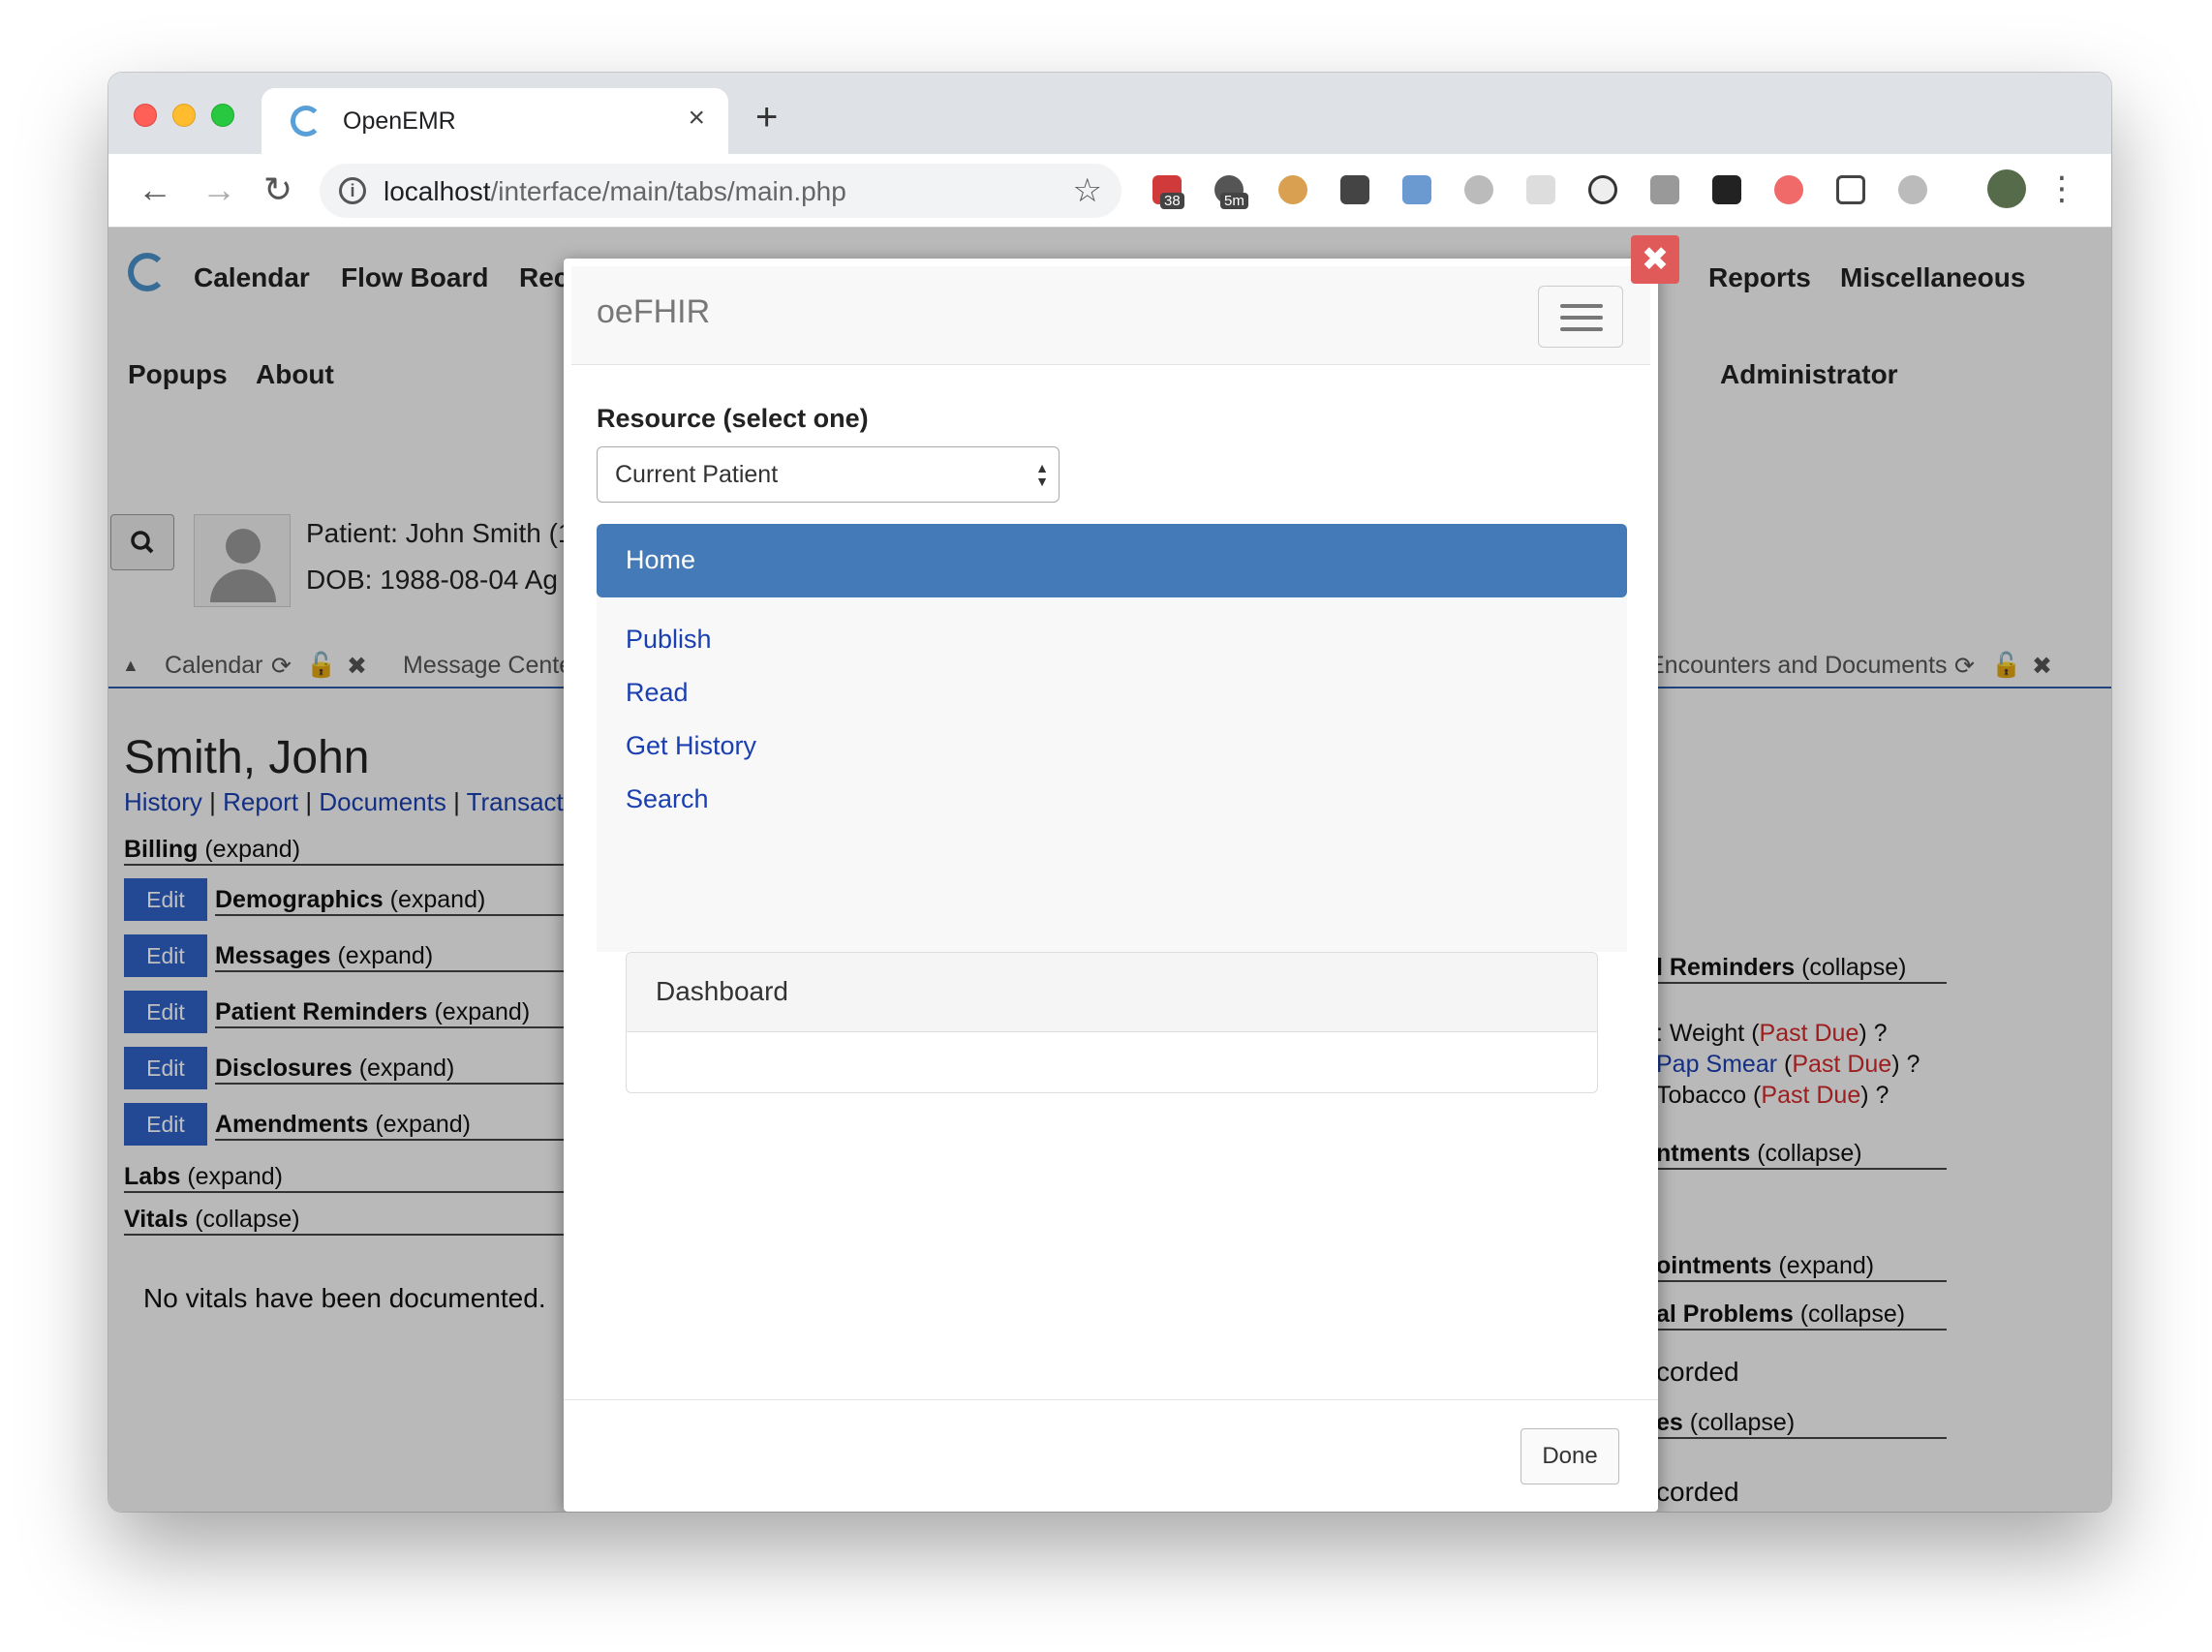  I want to click on nav-item-publish: Publish, so click(669, 640).